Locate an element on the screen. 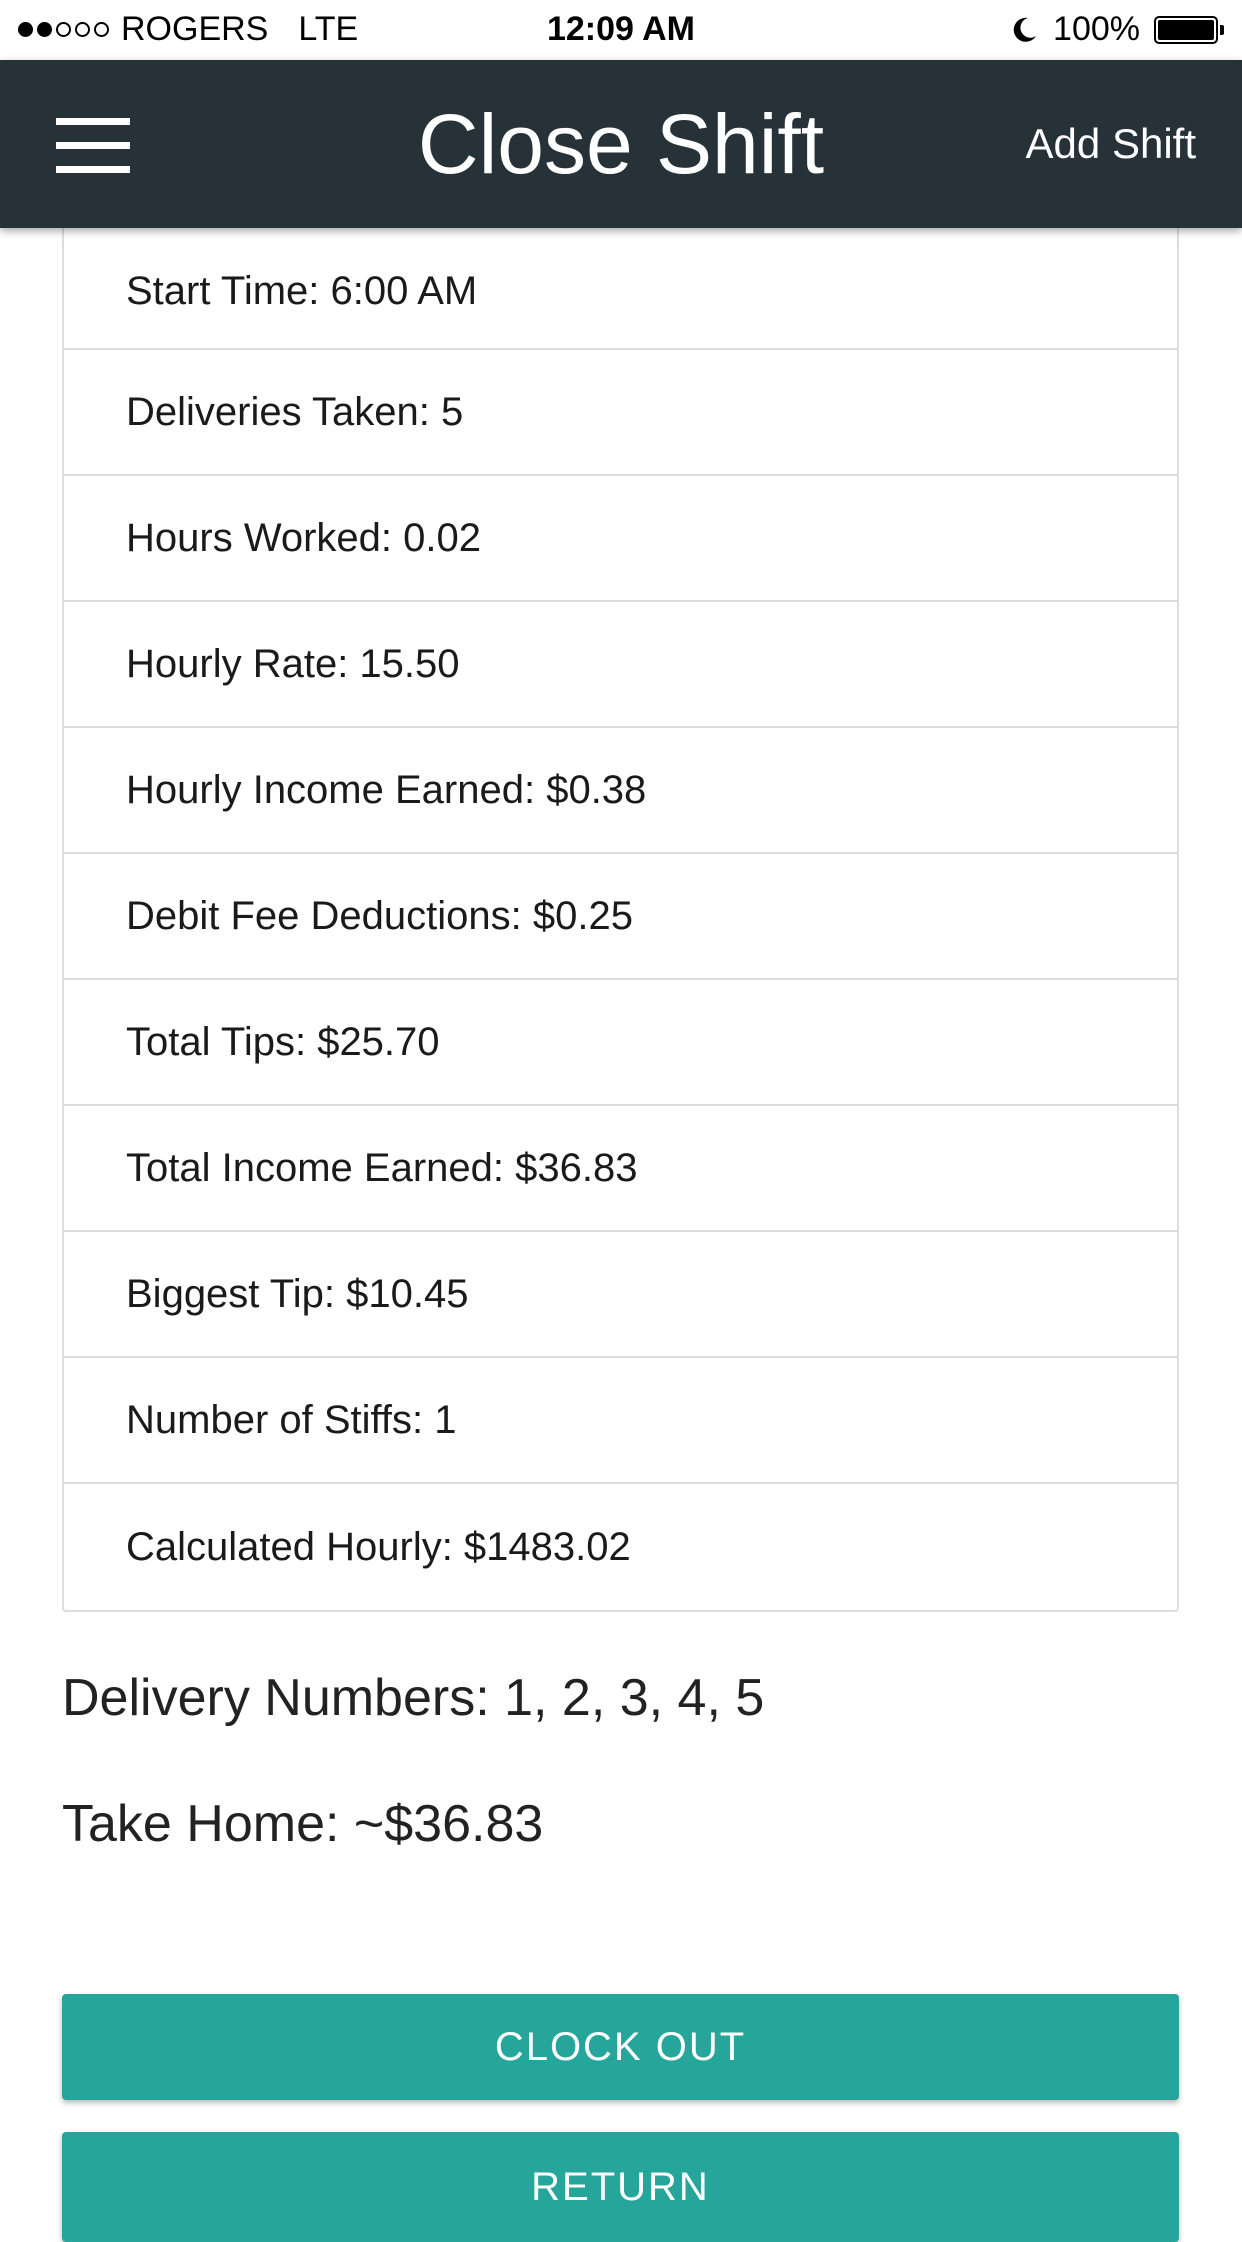 This screenshot has width=1242, height=2242. list-item-biggest-tip: Biggest Tip: $10.45 is located at coordinates (620, 1295).